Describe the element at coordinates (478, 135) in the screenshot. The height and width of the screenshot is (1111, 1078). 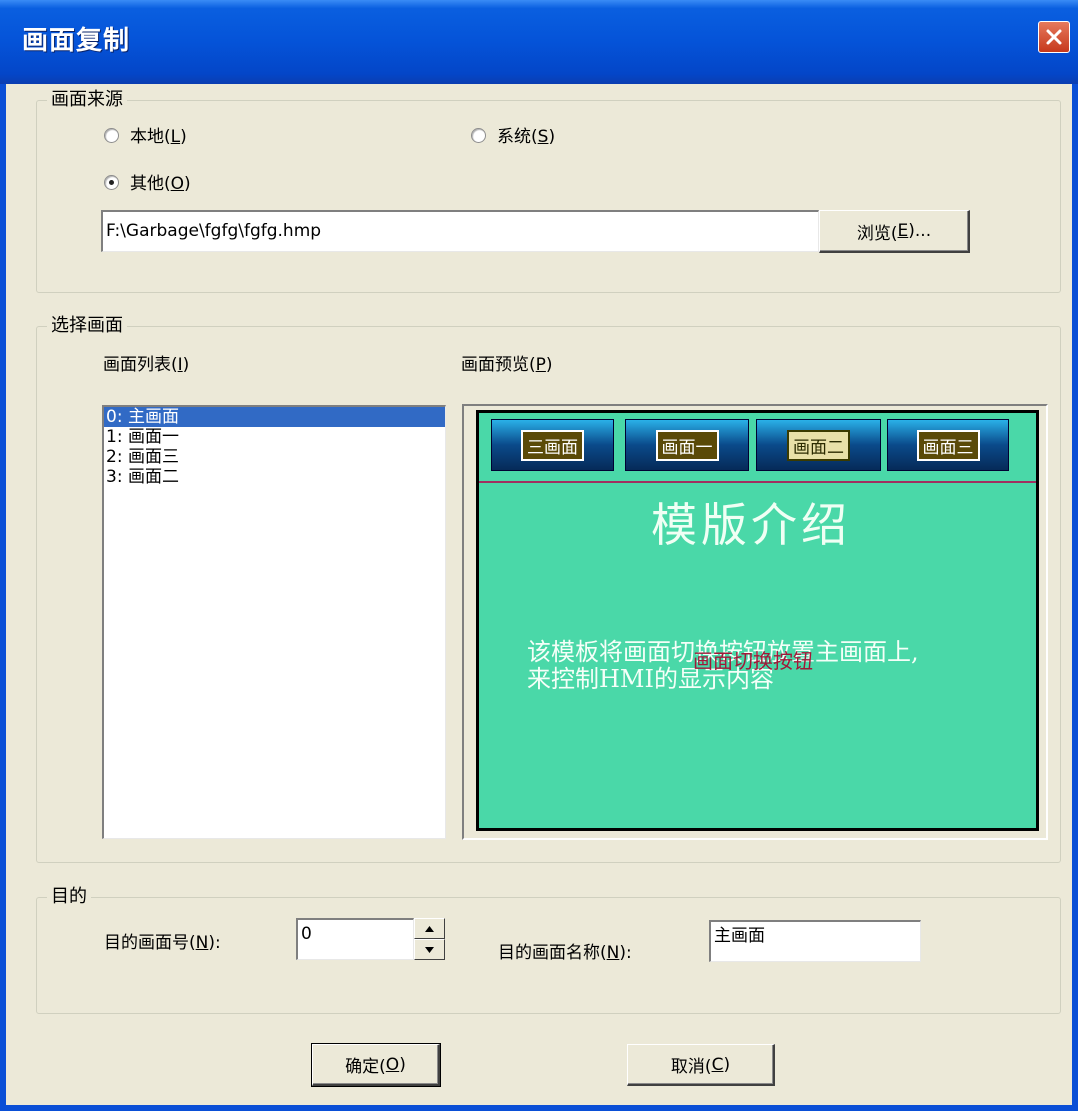
I see `radio-system` at that location.